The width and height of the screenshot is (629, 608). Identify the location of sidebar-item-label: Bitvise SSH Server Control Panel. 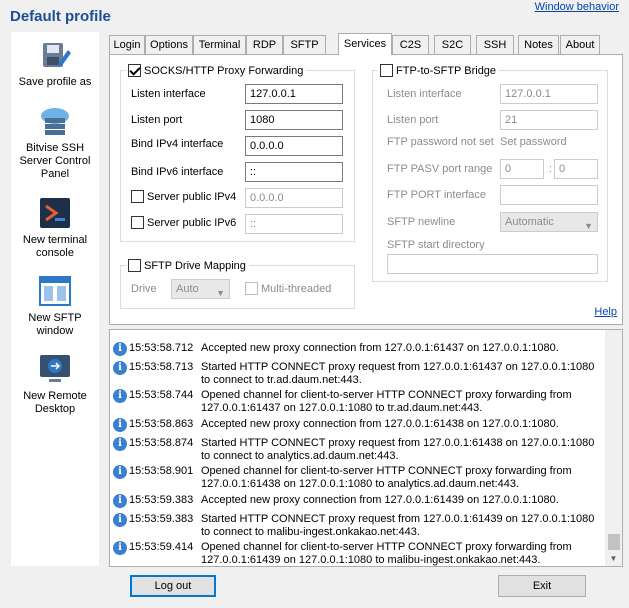
(55, 161).